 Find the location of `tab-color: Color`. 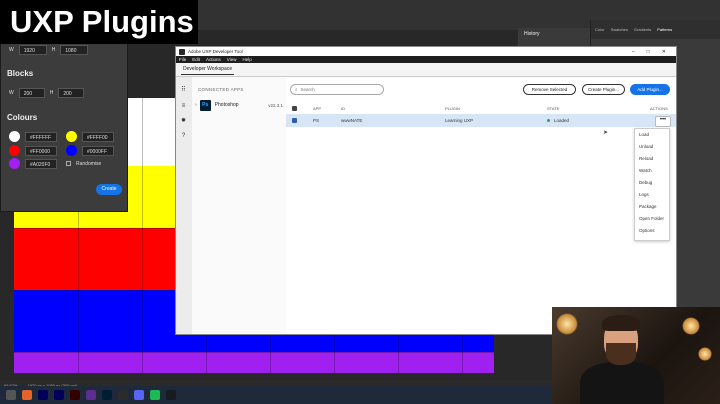

tab-color: Color is located at coordinates (600, 29).